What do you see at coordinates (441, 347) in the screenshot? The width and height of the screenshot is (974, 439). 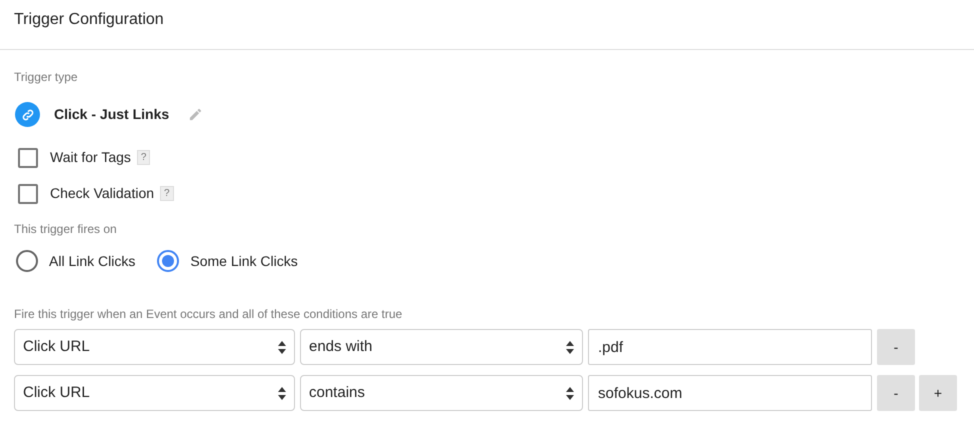 I see `dropdown: ends with` at bounding box center [441, 347].